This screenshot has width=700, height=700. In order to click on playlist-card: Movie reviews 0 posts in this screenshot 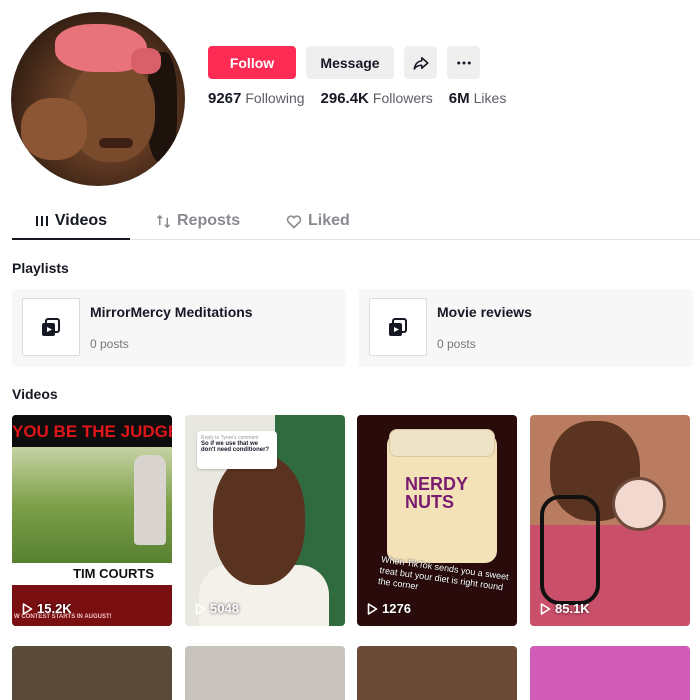, I will do `click(526, 328)`.